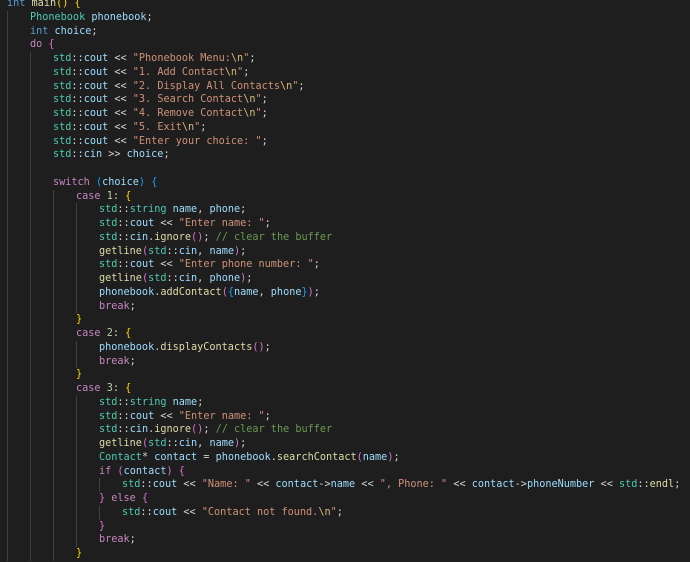  What do you see at coordinates (348, 169) in the screenshot?
I see `code-line` at bounding box center [348, 169].